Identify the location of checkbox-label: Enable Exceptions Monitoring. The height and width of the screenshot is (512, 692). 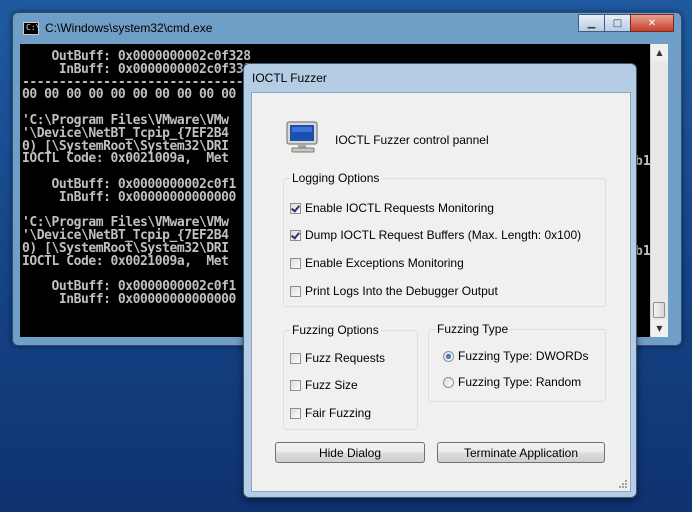
(384, 263).